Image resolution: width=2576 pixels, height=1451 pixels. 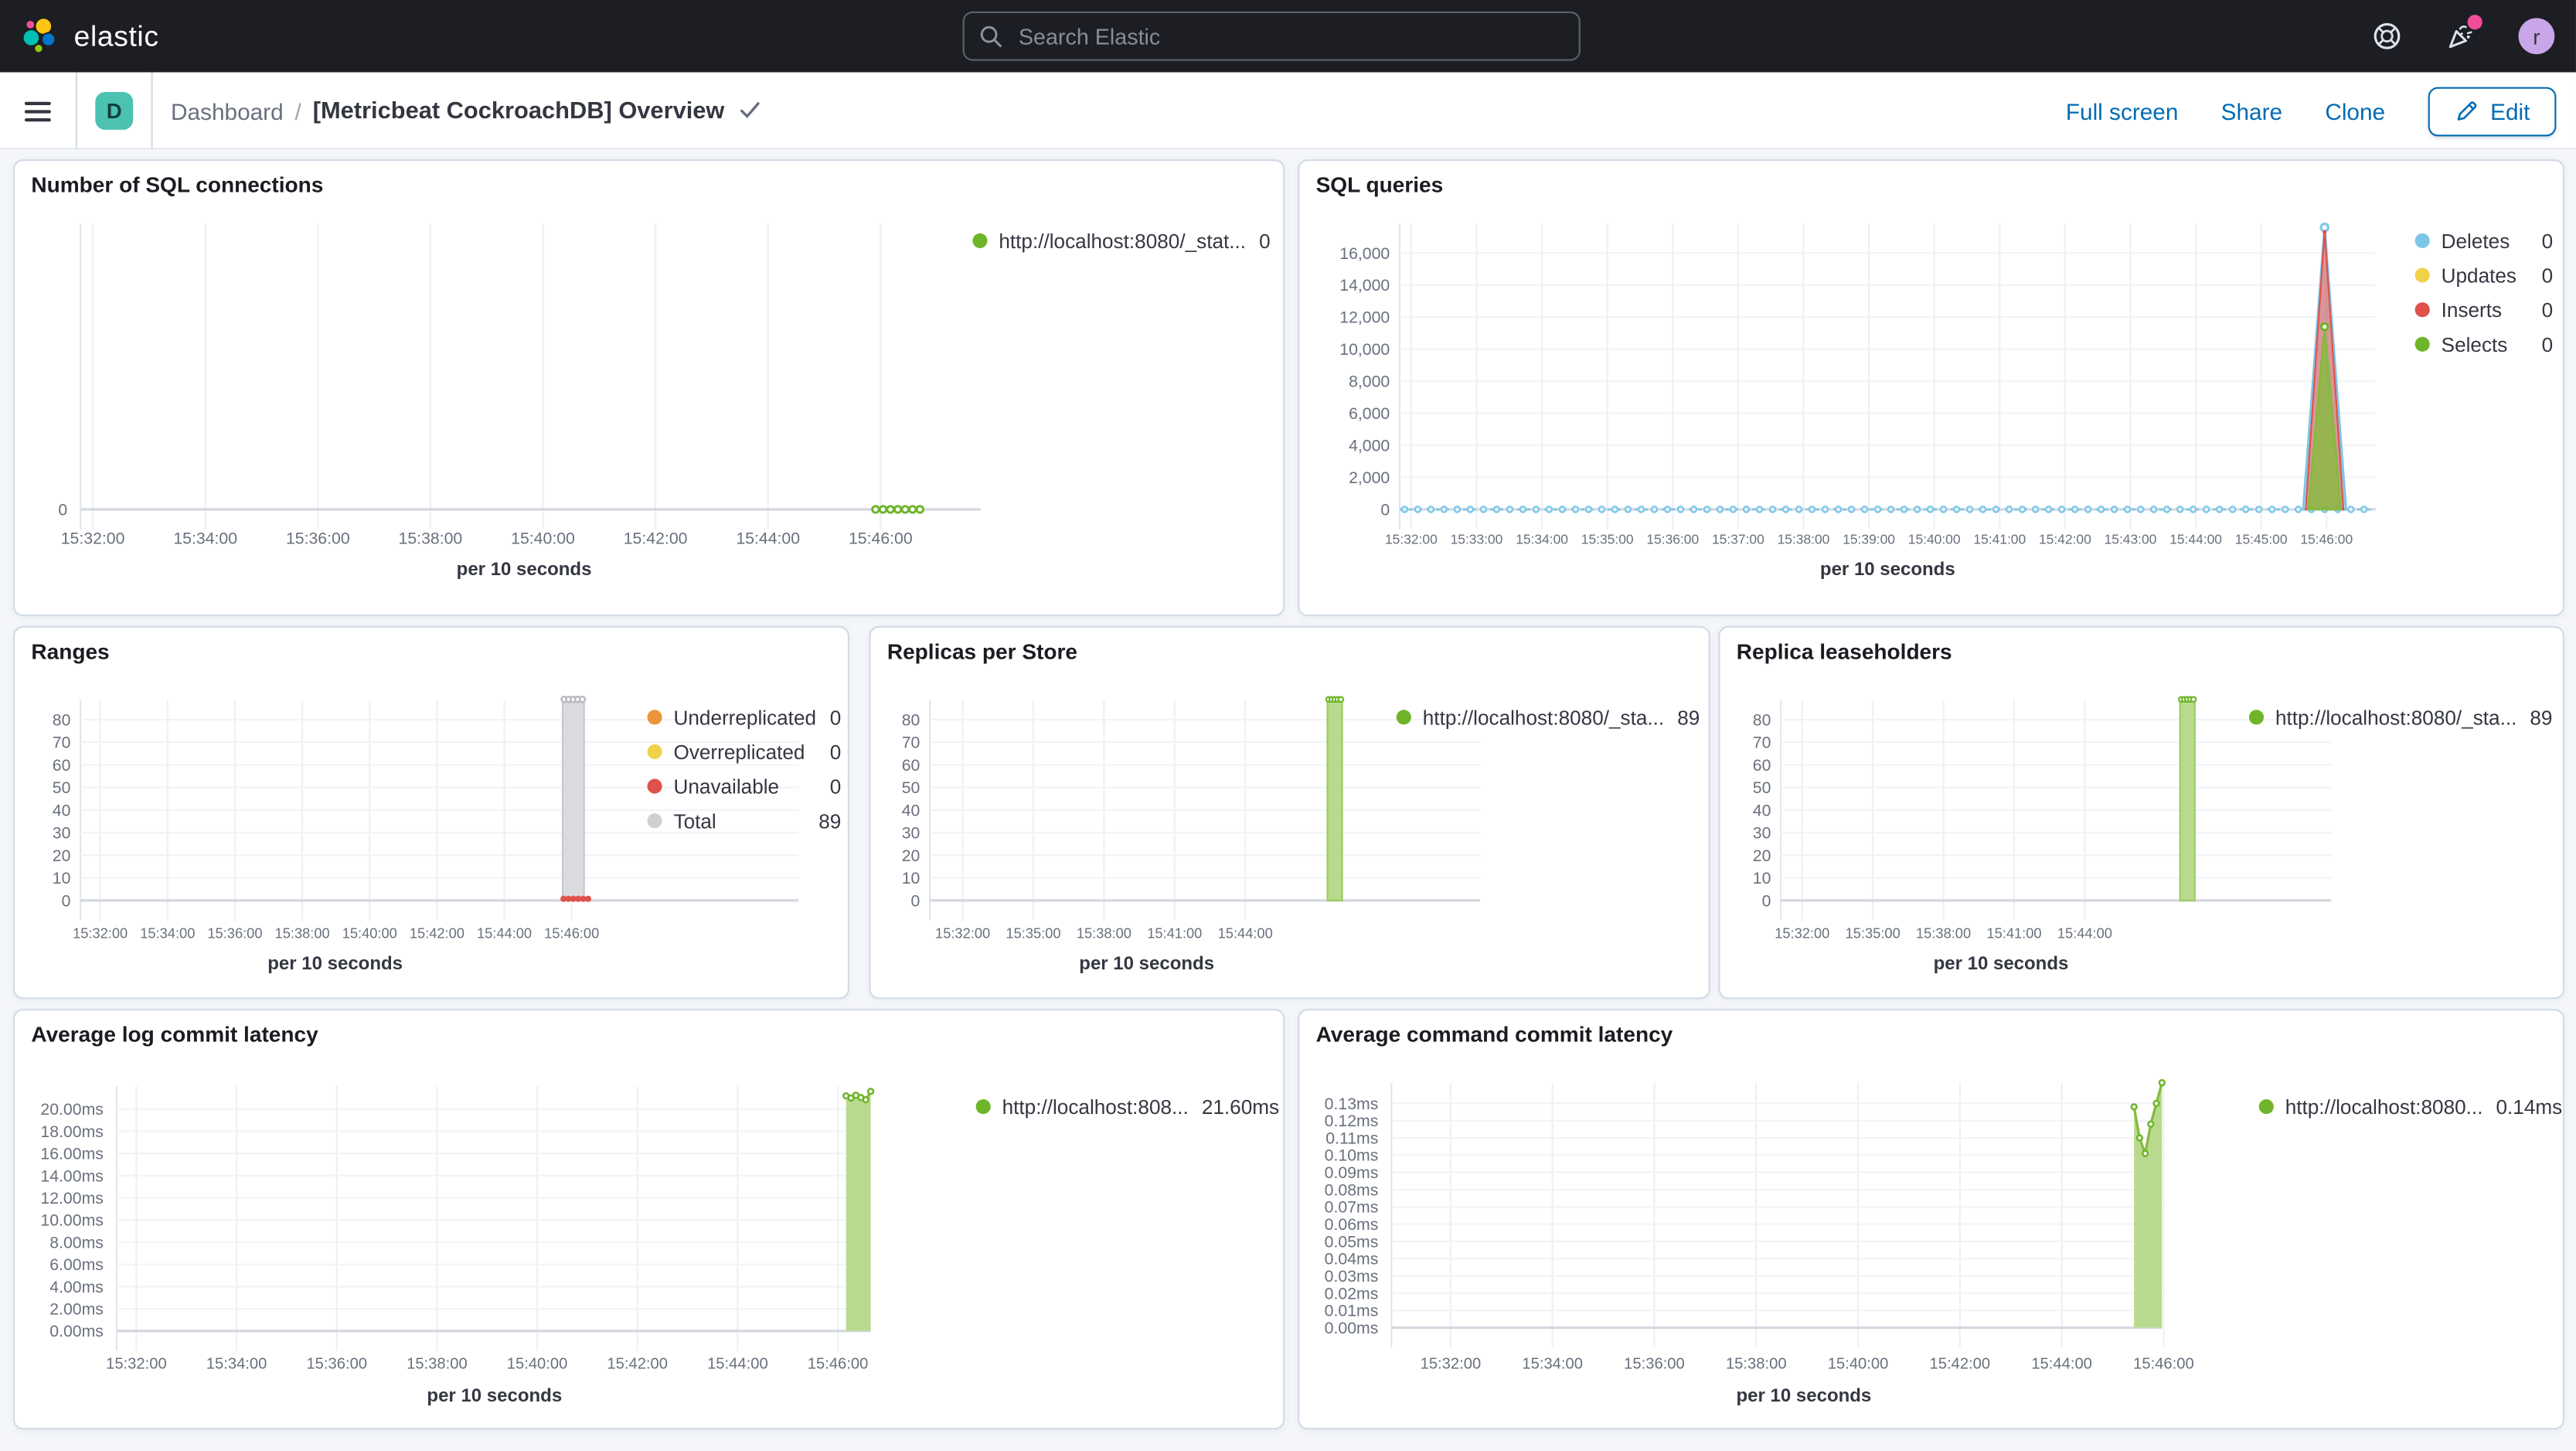 I want to click on clone-button: Clone, so click(x=2355, y=111).